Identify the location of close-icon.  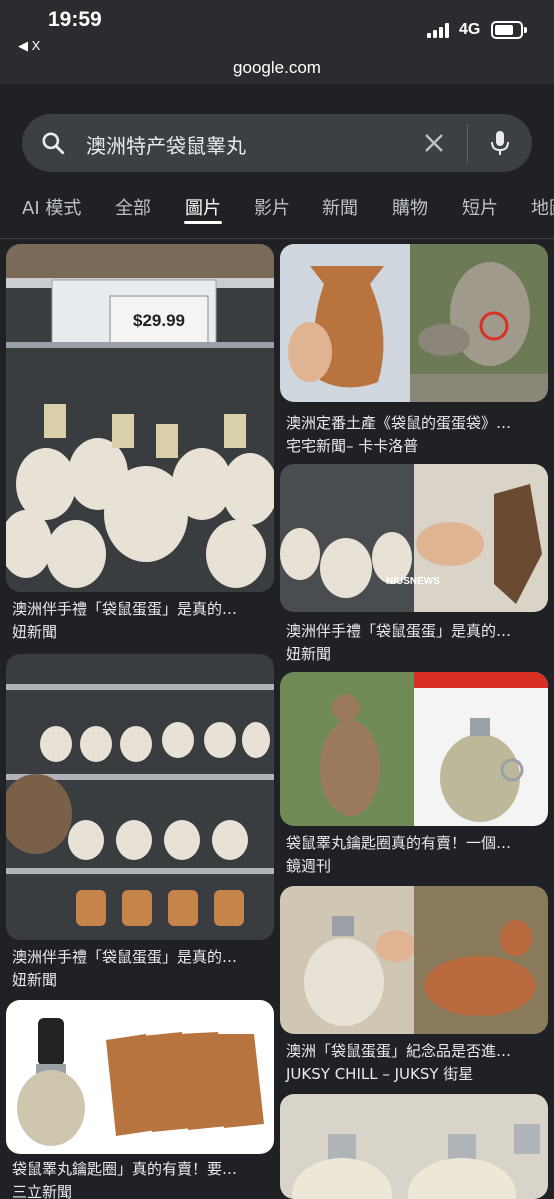
(434, 143).